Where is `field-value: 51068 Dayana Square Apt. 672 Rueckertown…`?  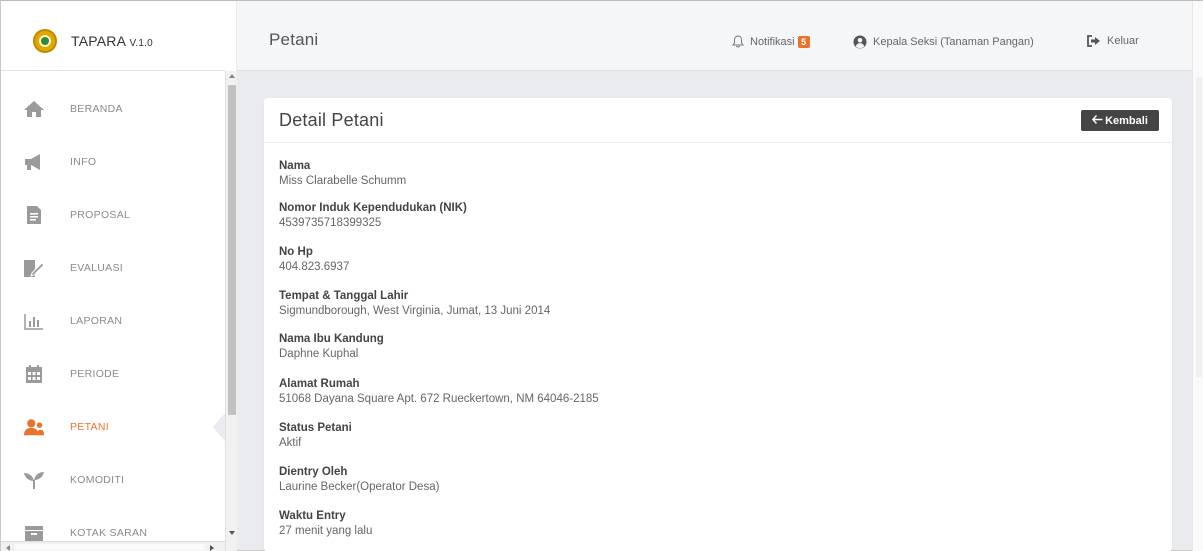 field-value: 51068 Dayana Square Apt. 672 Rueckertown… is located at coordinates (439, 399).